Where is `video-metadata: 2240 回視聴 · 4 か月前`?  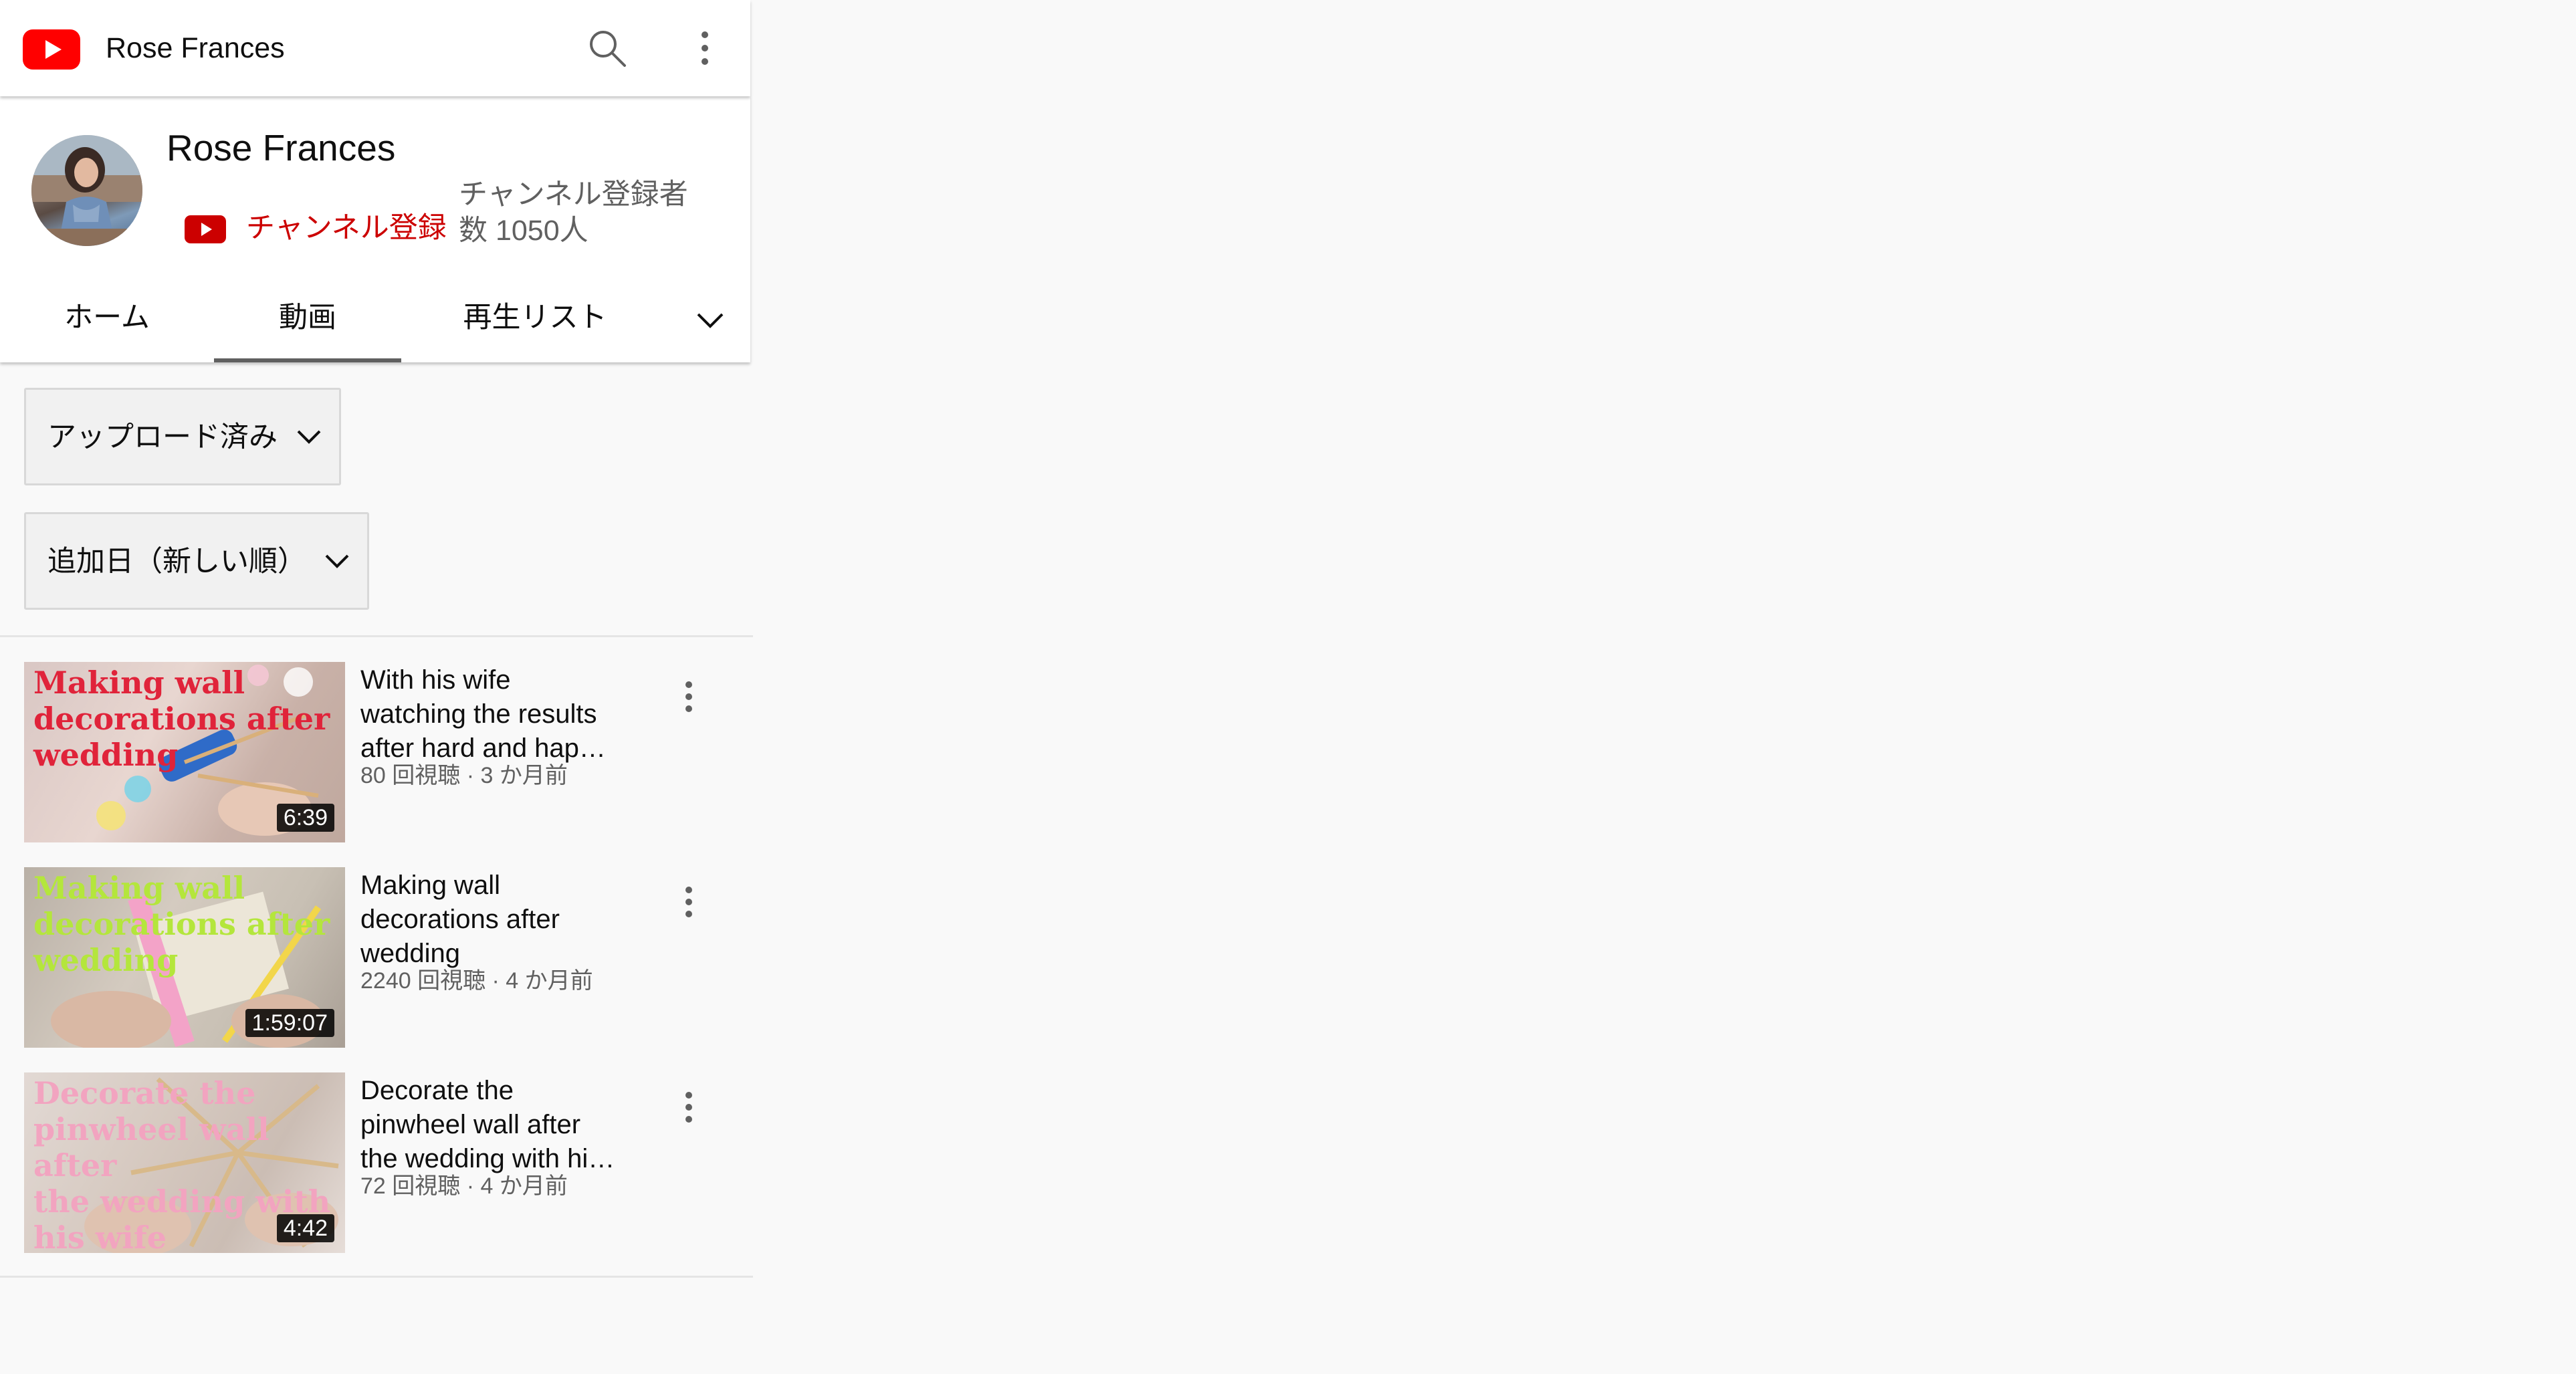 video-metadata: 2240 回視聴 · 4 か月前 is located at coordinates (476, 981).